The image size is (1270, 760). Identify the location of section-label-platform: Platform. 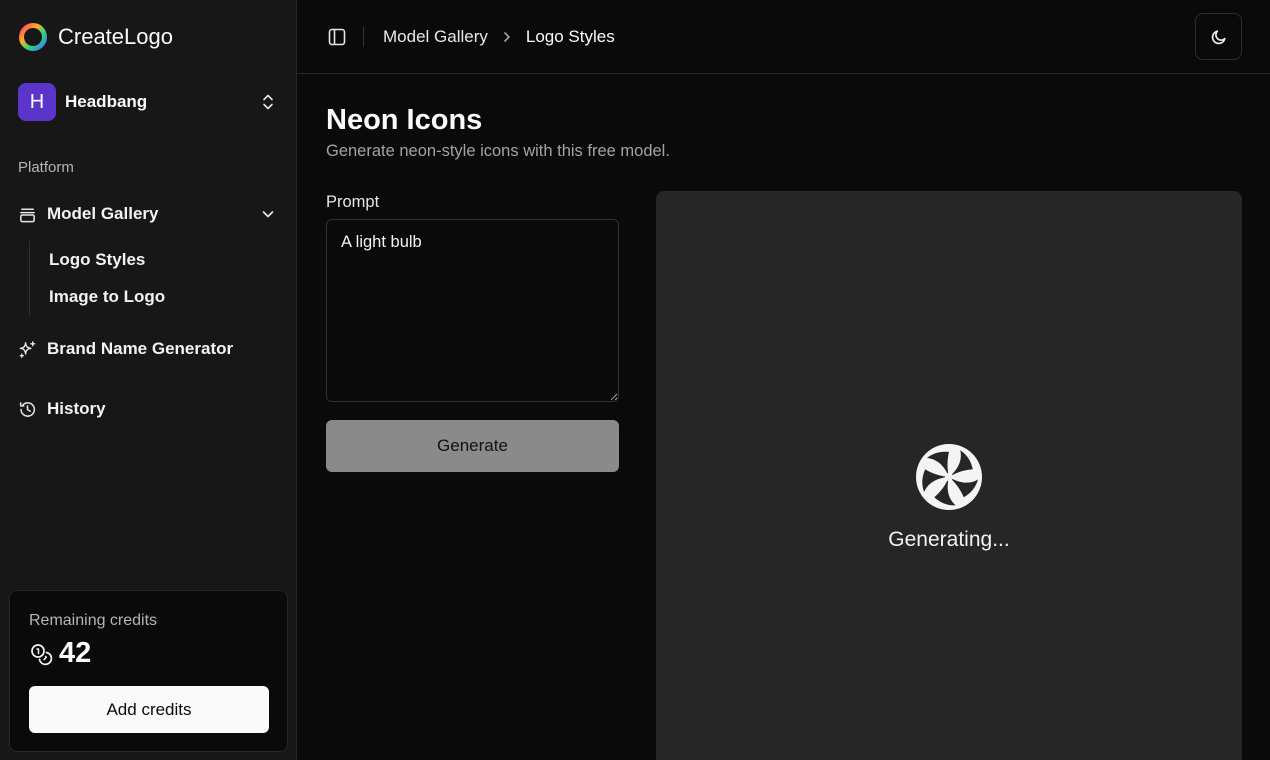
(46, 167).